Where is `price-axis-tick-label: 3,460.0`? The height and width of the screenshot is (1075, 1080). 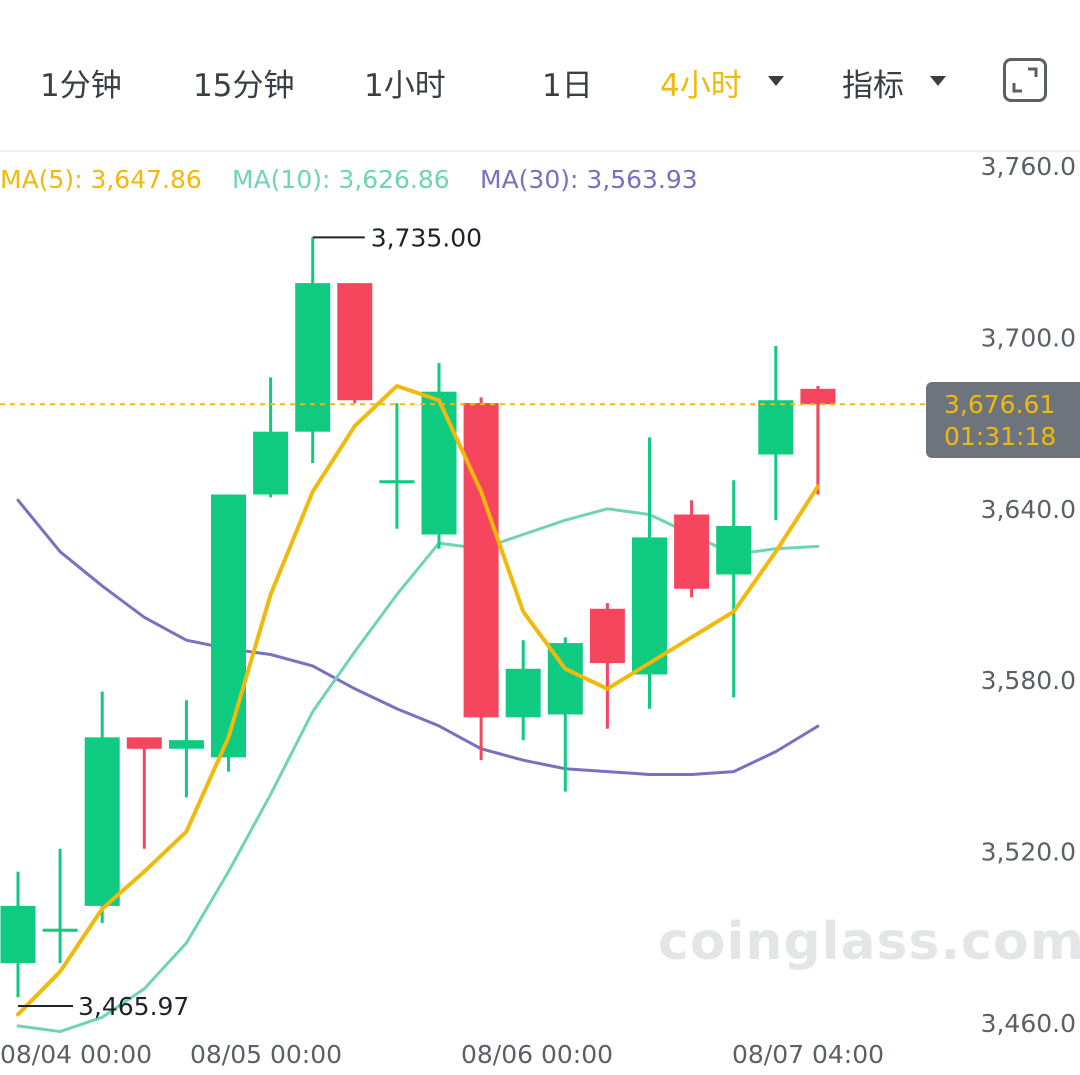 price-axis-tick-label: 3,460.0 is located at coordinates (1028, 1023).